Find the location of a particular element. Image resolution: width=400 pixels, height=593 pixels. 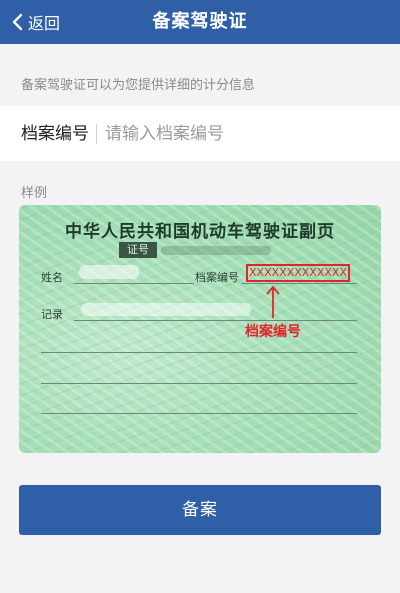

name-label: 姓名 is located at coordinates (52, 277).